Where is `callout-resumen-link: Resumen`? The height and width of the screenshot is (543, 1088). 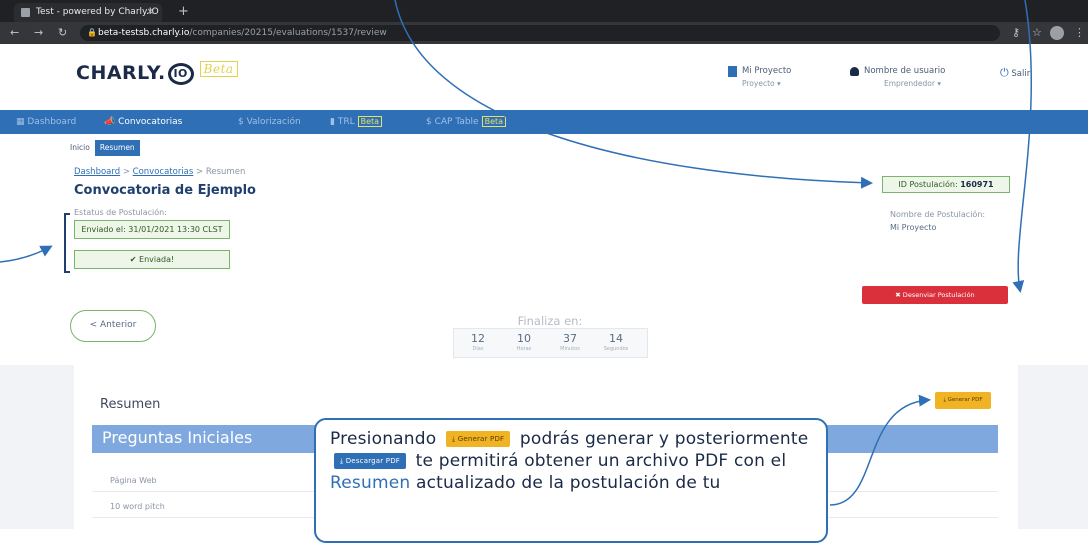
callout-resumen-link: Resumen is located at coordinates (370, 483).